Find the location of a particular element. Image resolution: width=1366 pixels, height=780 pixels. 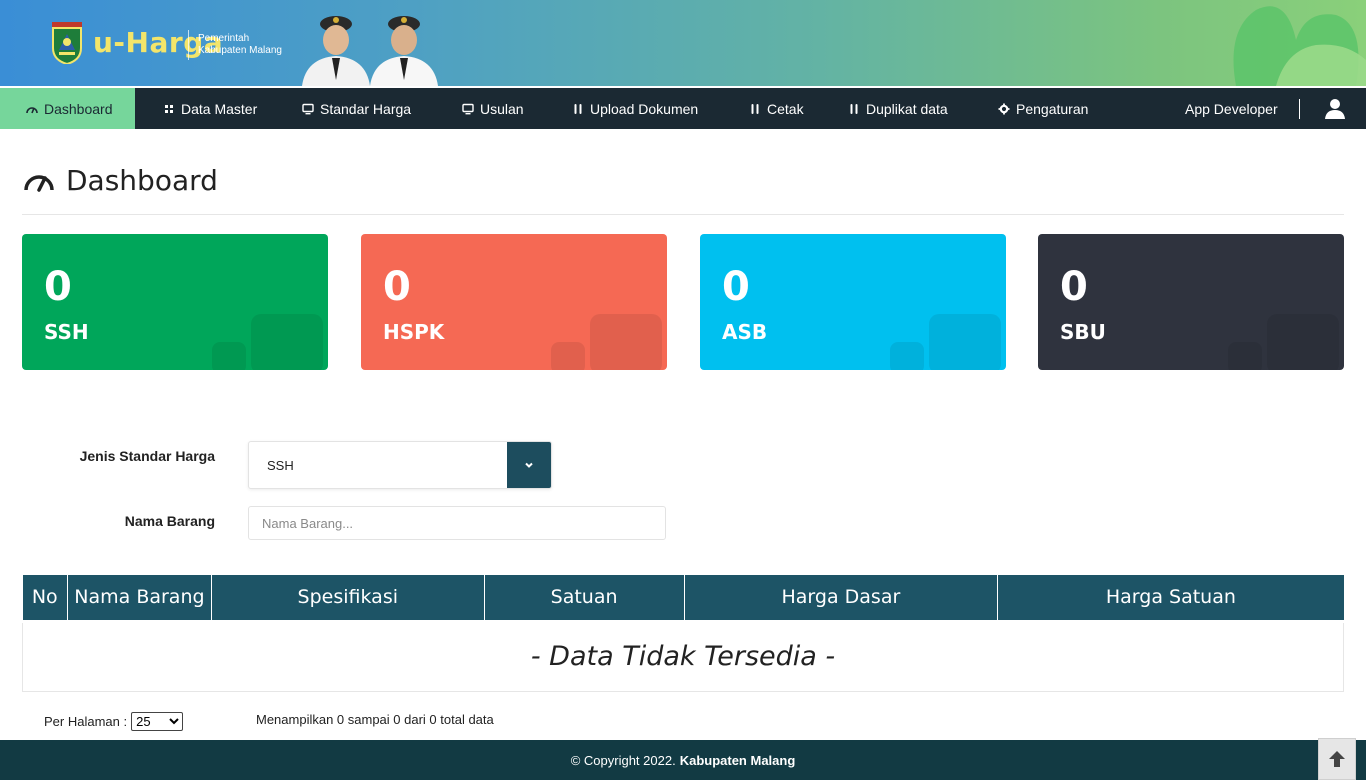

stat-label: SBU is located at coordinates (1083, 332).